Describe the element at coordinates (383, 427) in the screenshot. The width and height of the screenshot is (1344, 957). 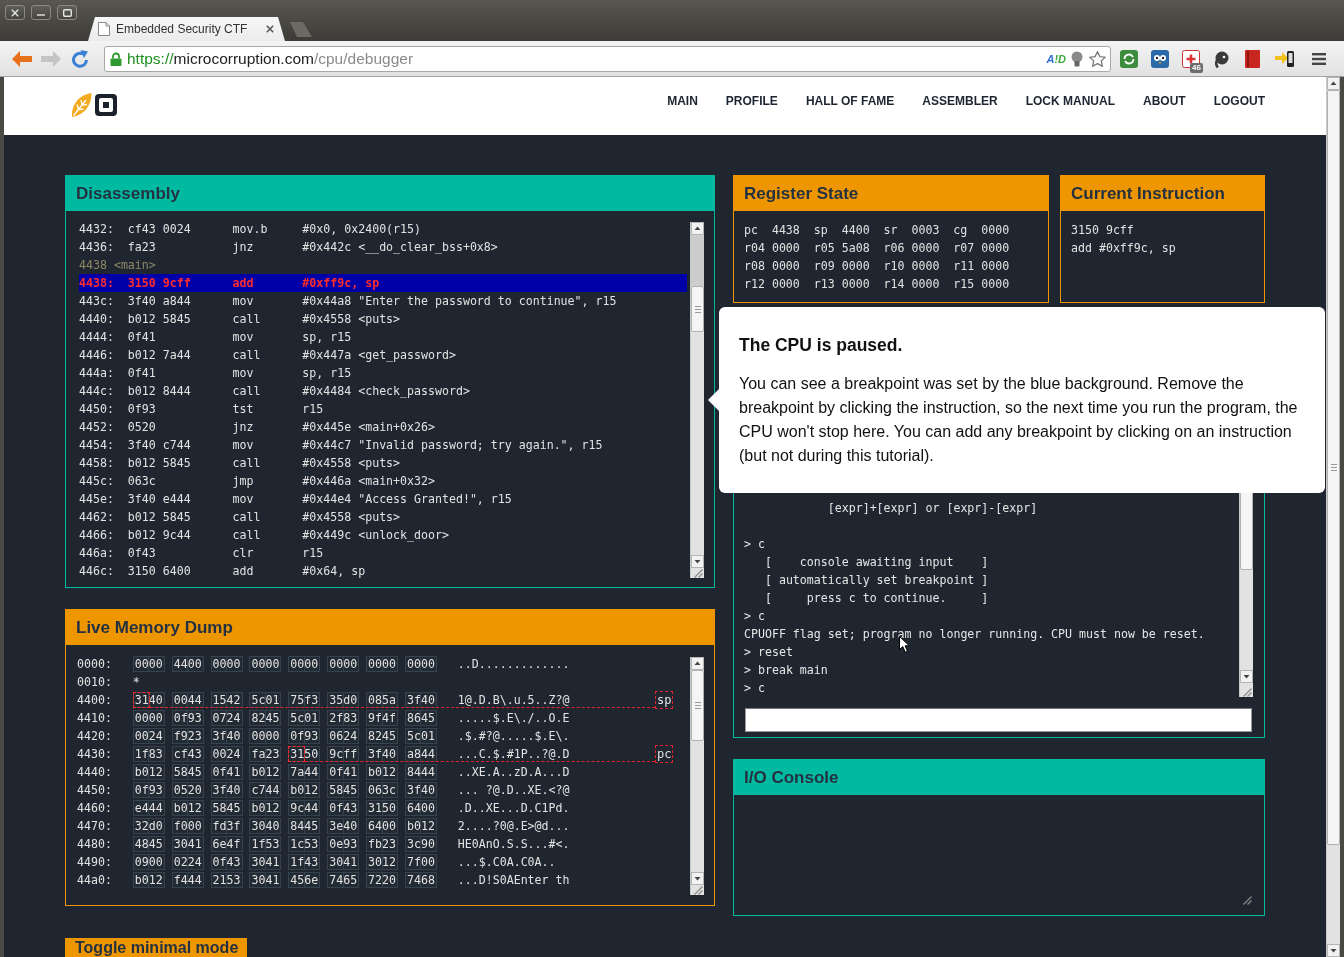
I see `disassembly-line: 4452: 0520 jnz #0x445e <main+0x26>` at that location.